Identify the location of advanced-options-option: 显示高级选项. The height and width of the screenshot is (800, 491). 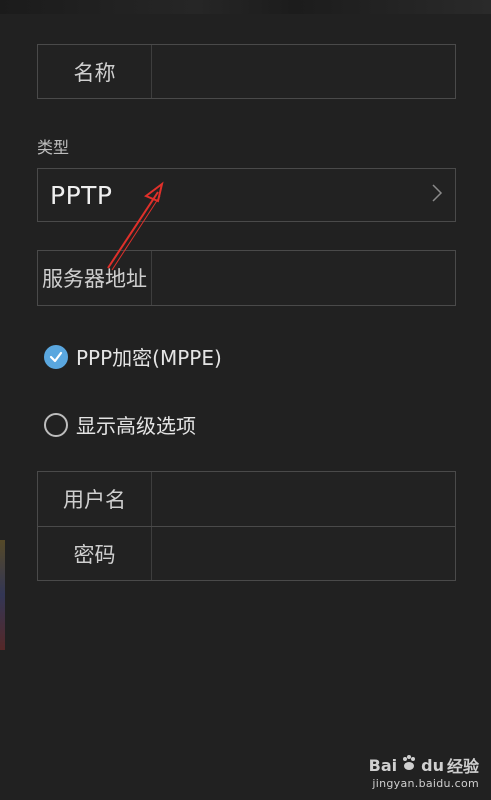
(120, 424).